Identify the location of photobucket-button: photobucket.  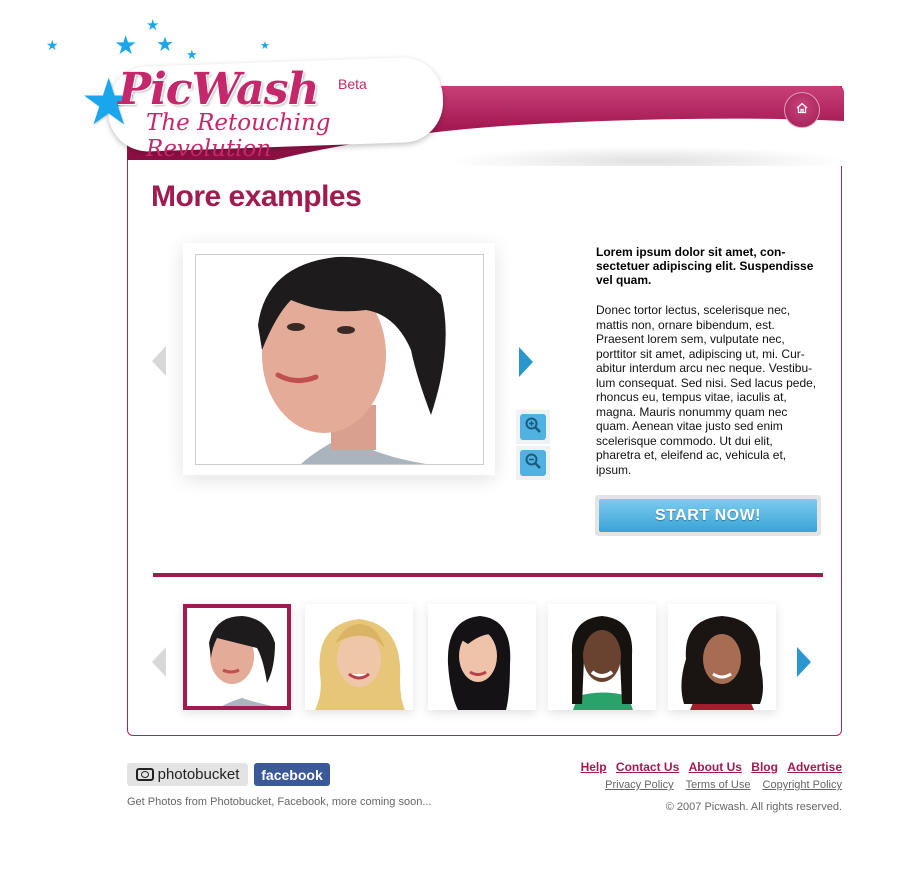
(187, 774).